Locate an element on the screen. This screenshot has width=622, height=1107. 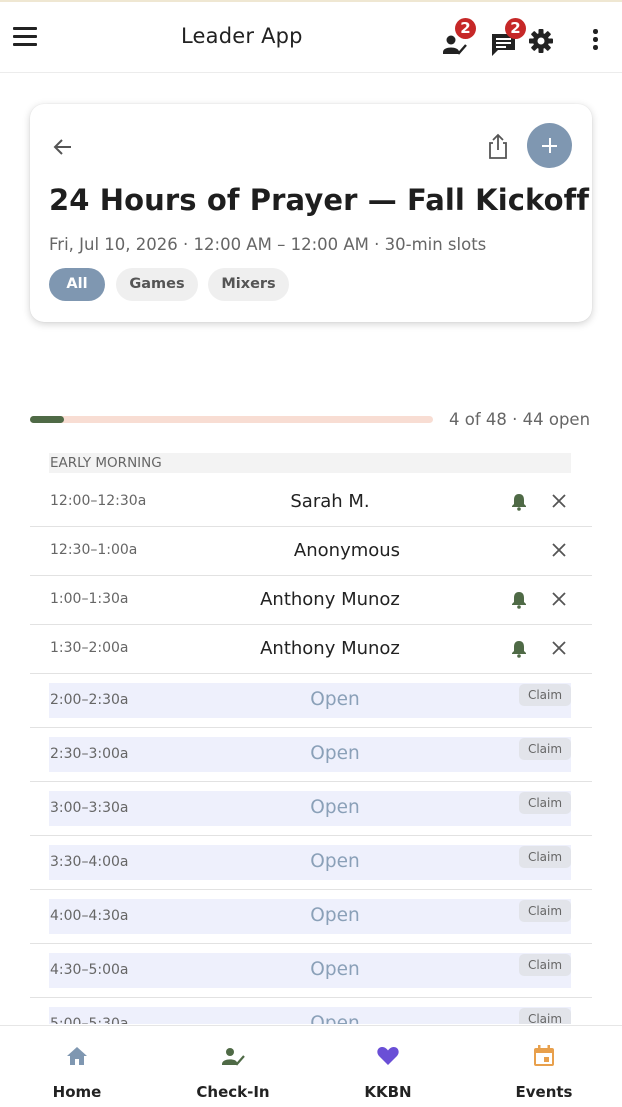
share-icon is located at coordinates (498, 146).